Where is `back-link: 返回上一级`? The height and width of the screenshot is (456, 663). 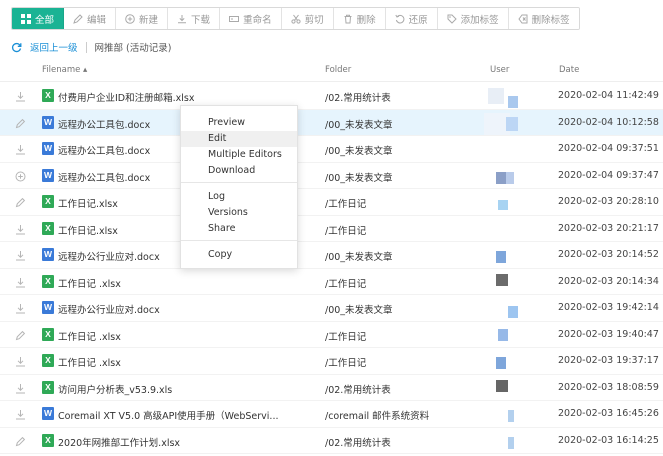
back-link: 返回上一级 is located at coordinates (54, 47).